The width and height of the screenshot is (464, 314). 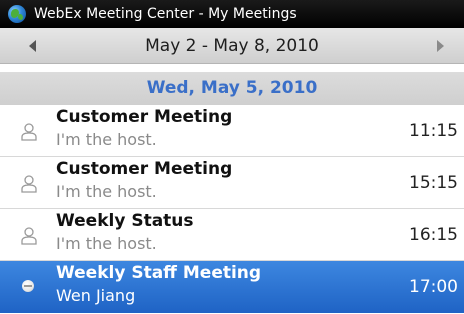 I want to click on next-week-button, so click(x=440, y=46).